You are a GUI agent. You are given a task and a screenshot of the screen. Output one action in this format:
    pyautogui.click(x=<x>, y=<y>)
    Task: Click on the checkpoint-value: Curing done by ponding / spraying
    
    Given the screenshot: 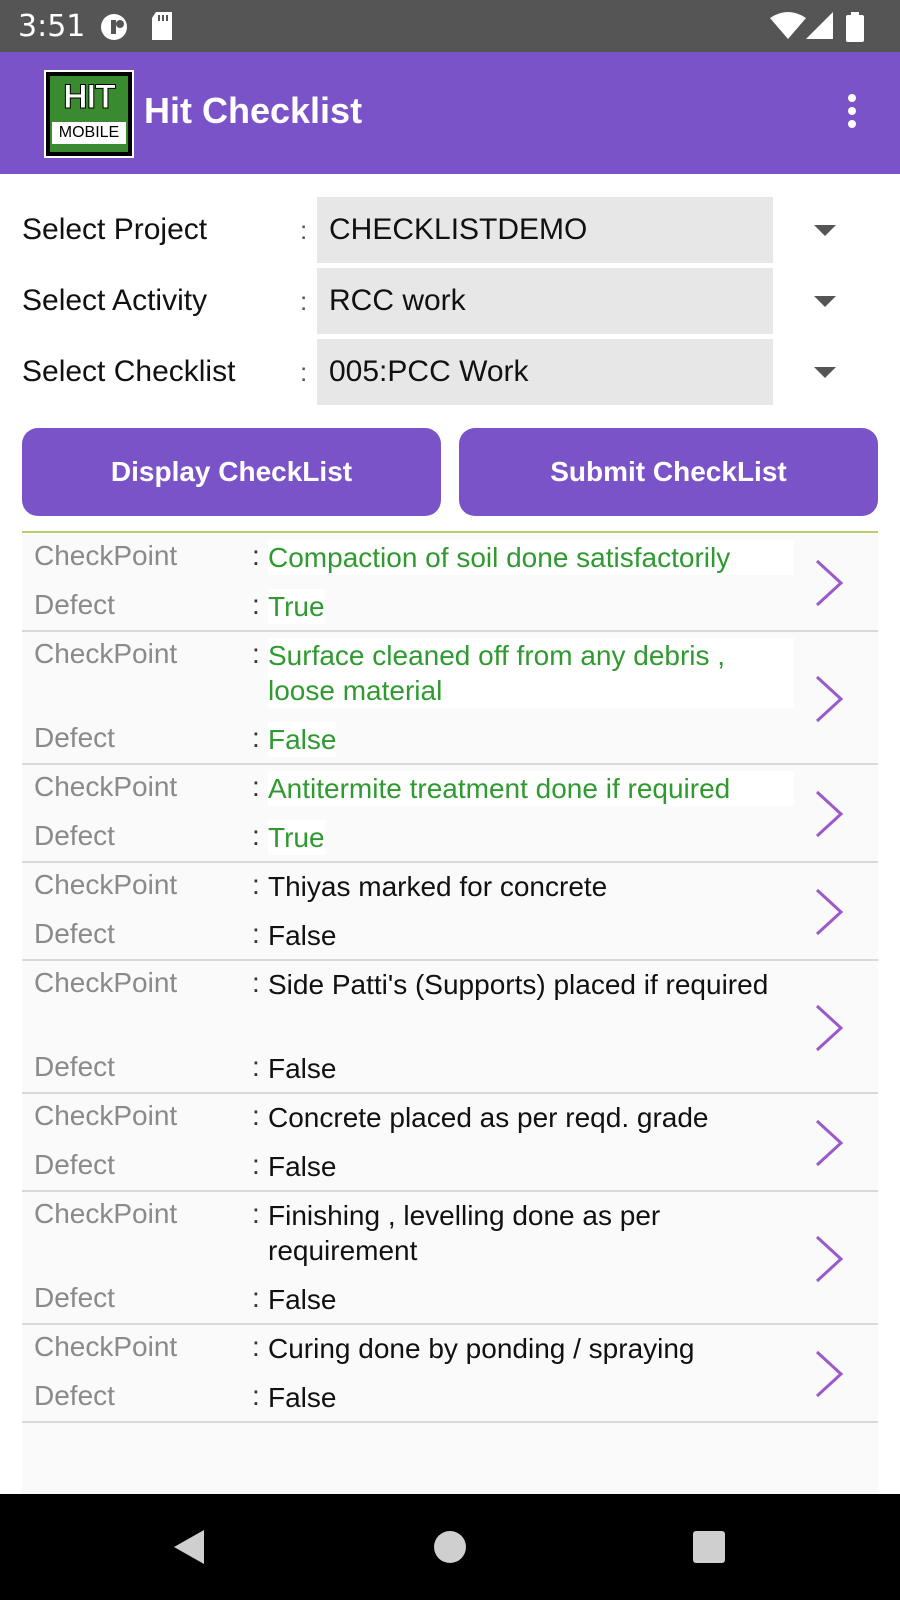 What is the action you would take?
    pyautogui.click(x=481, y=1348)
    